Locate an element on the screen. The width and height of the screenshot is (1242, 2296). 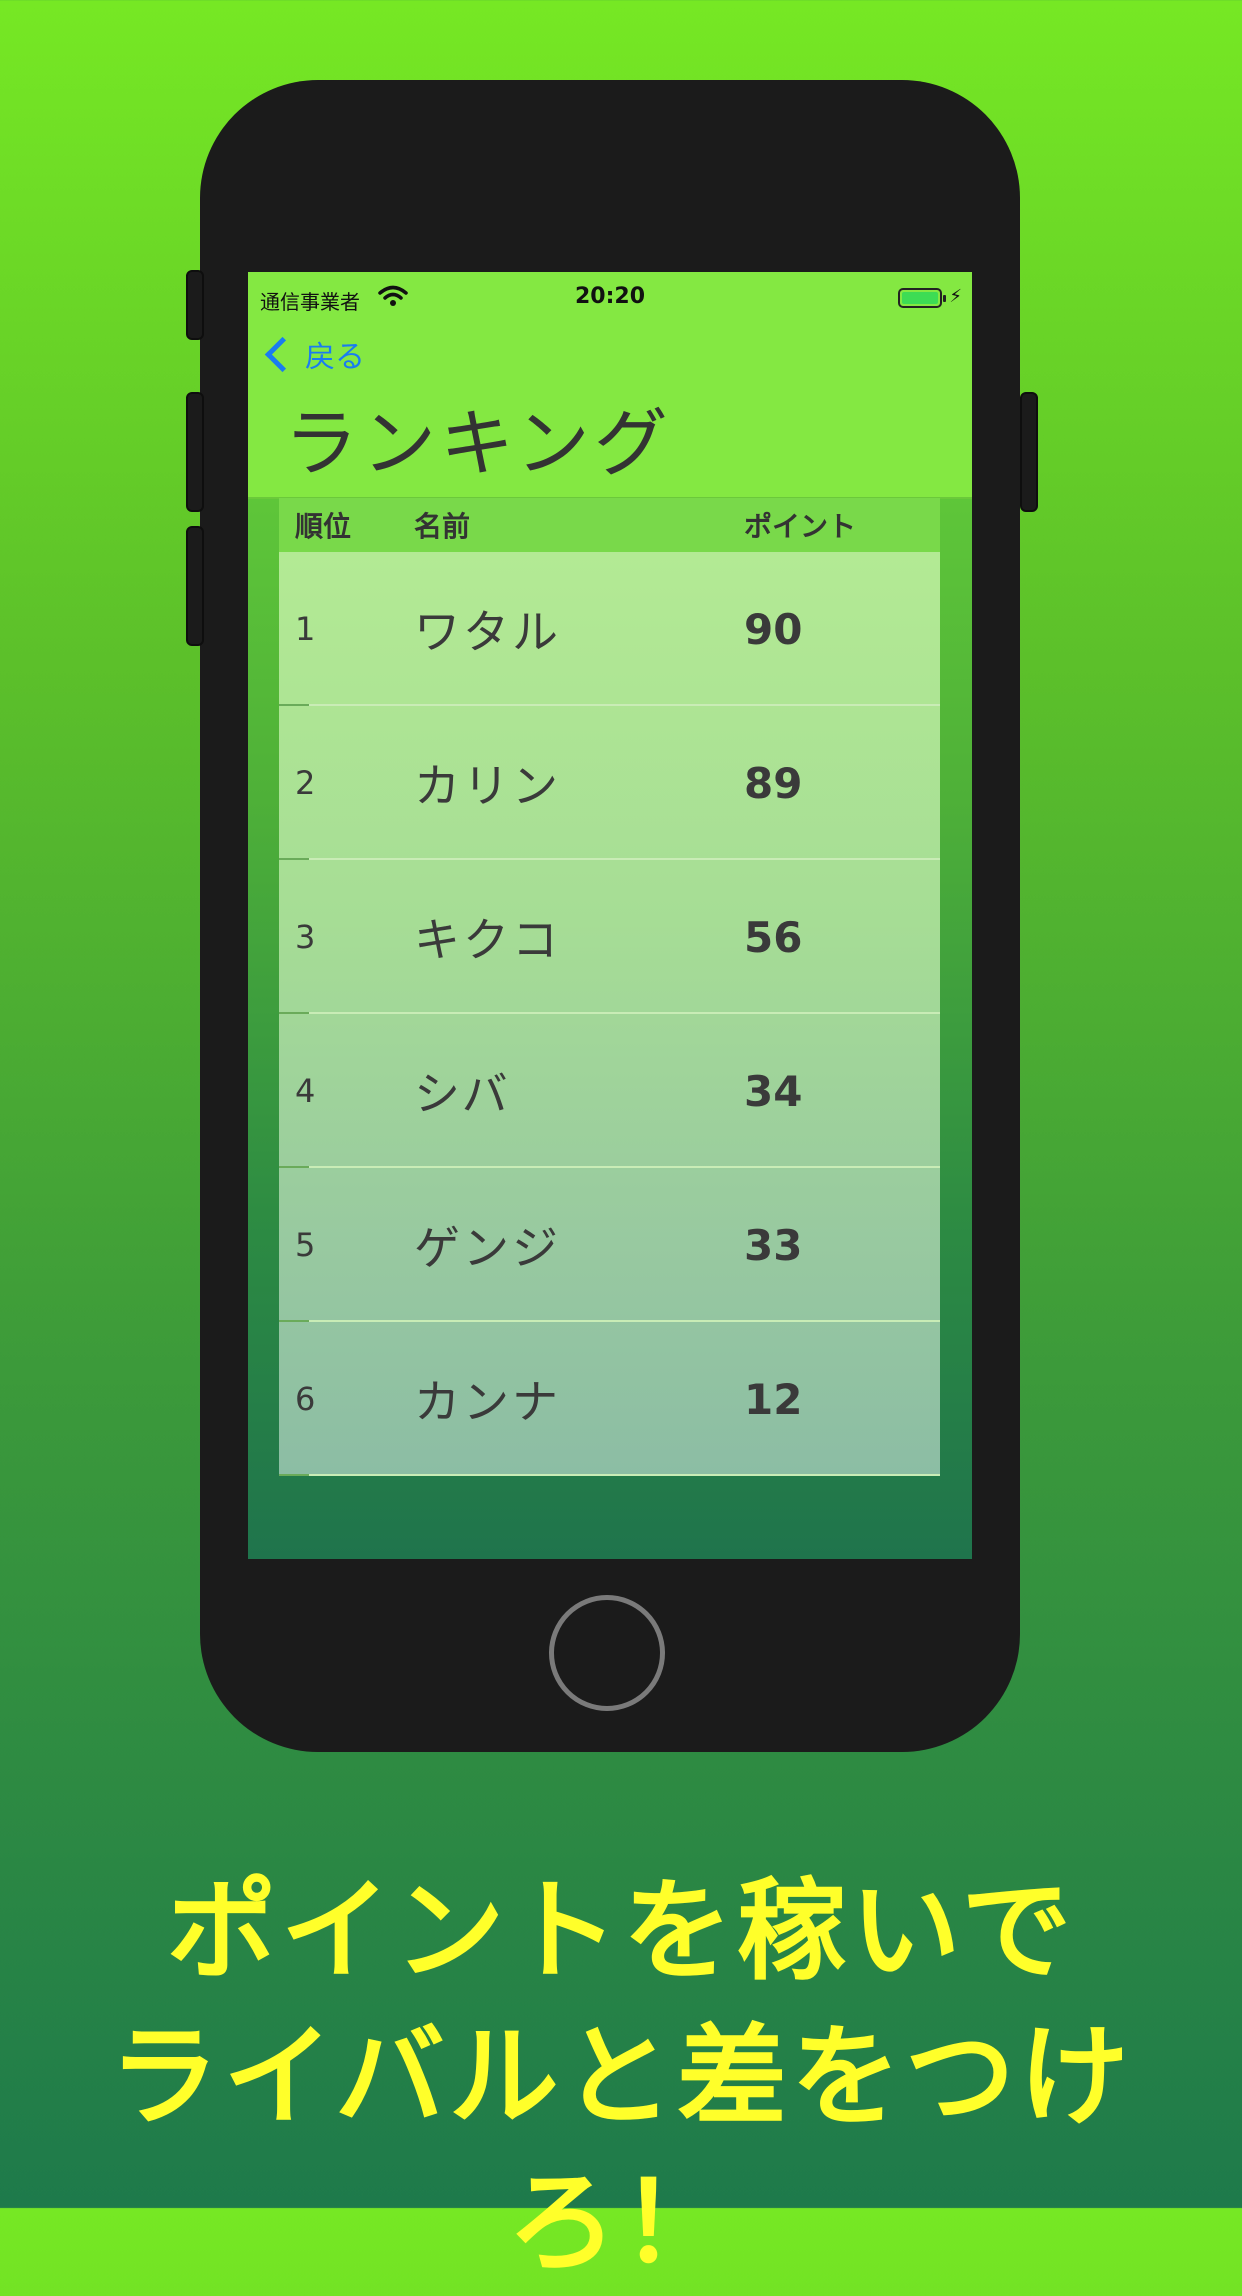
status-bar: 通信事業者 20:20 ⚡ is located at coordinates (610, 300).